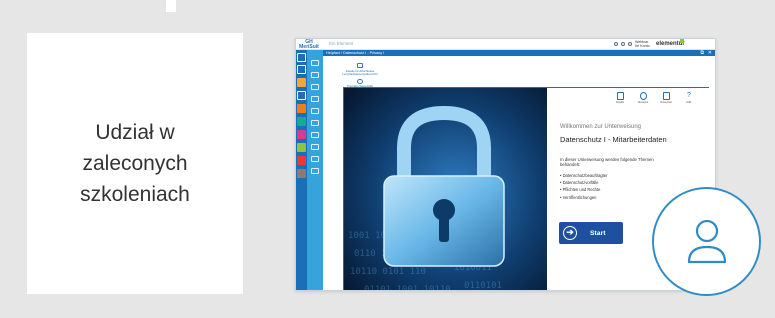 The height and width of the screenshot is (318, 775). I want to click on card-title: Udział w zaleconych szkoleniach, so click(135, 163).